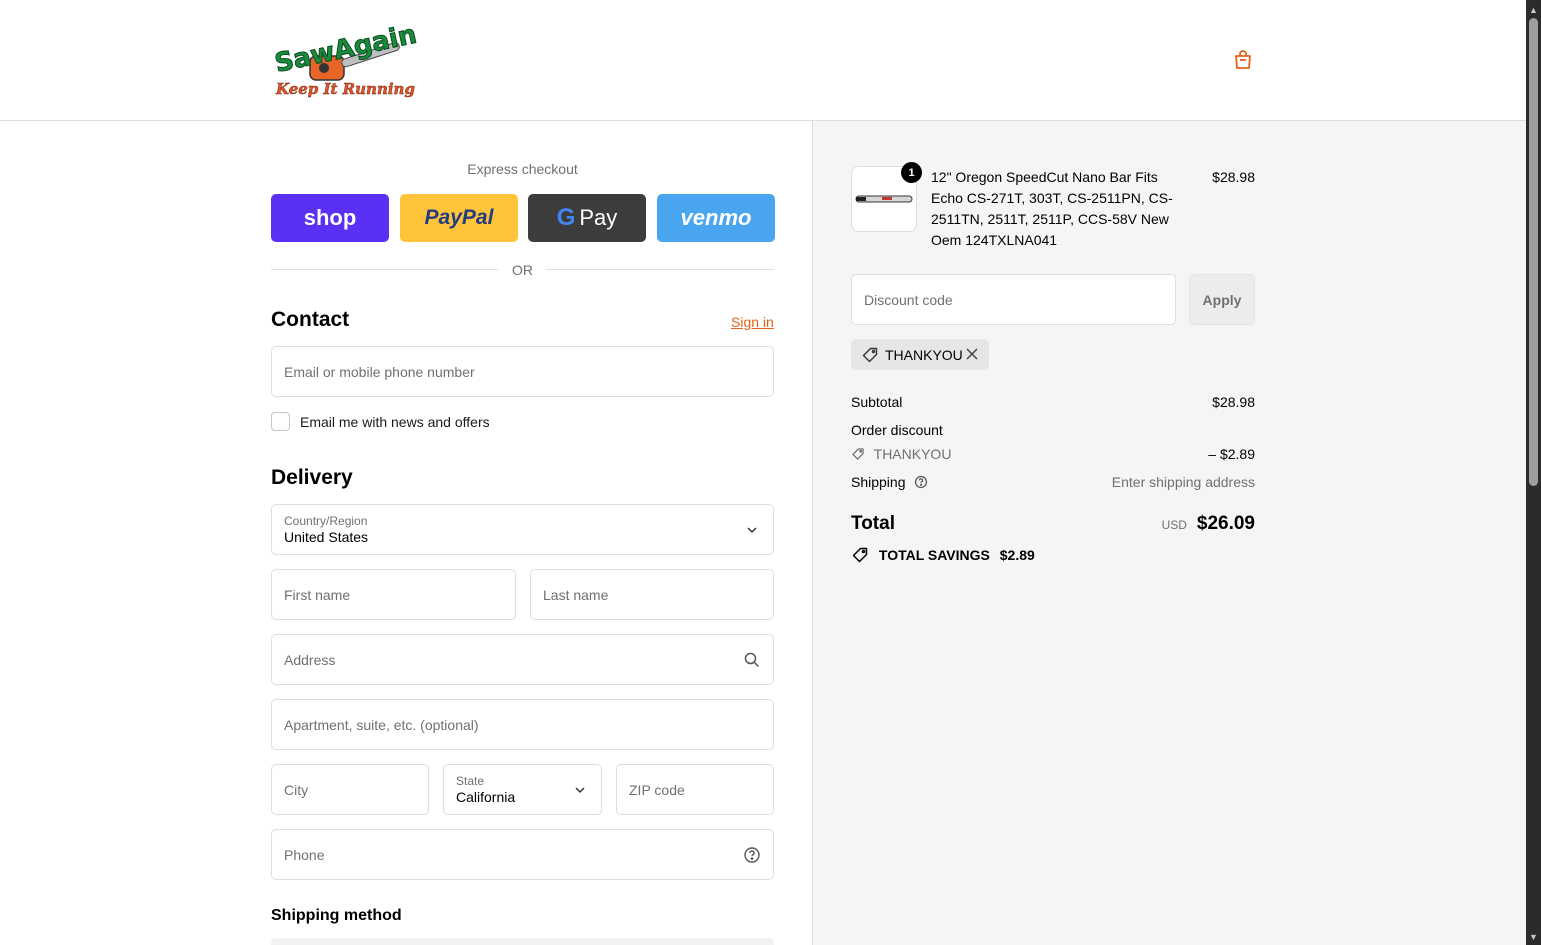  What do you see at coordinates (870, 355) in the screenshot?
I see `tag-icon` at bounding box center [870, 355].